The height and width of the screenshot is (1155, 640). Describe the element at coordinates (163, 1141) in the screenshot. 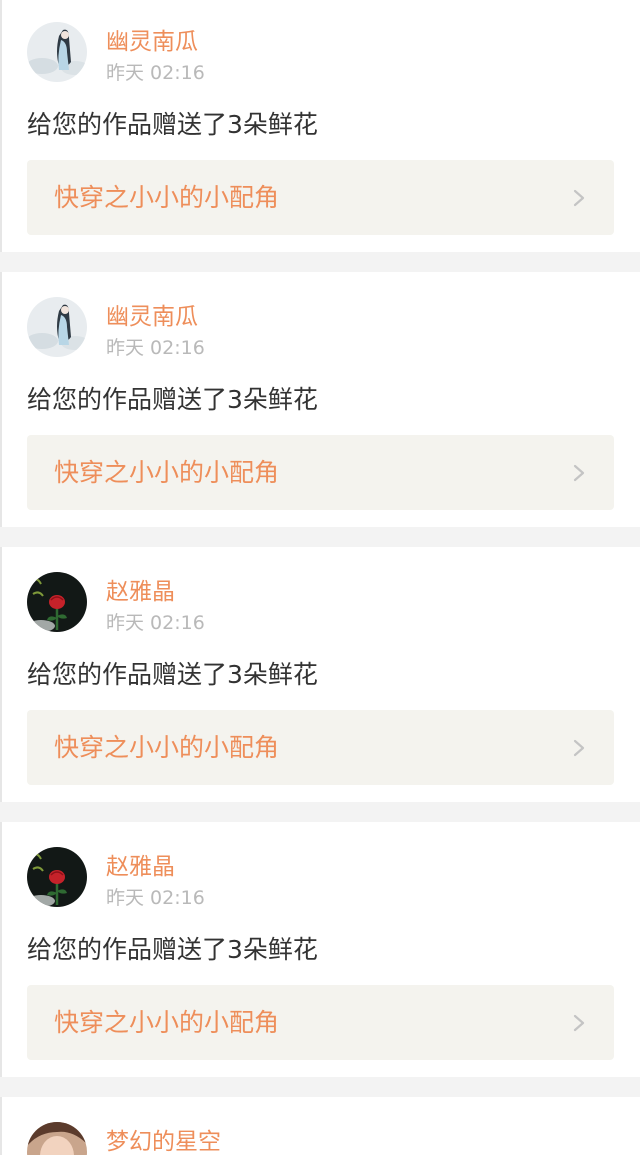

I see `username: 梦幻的星空` at that location.